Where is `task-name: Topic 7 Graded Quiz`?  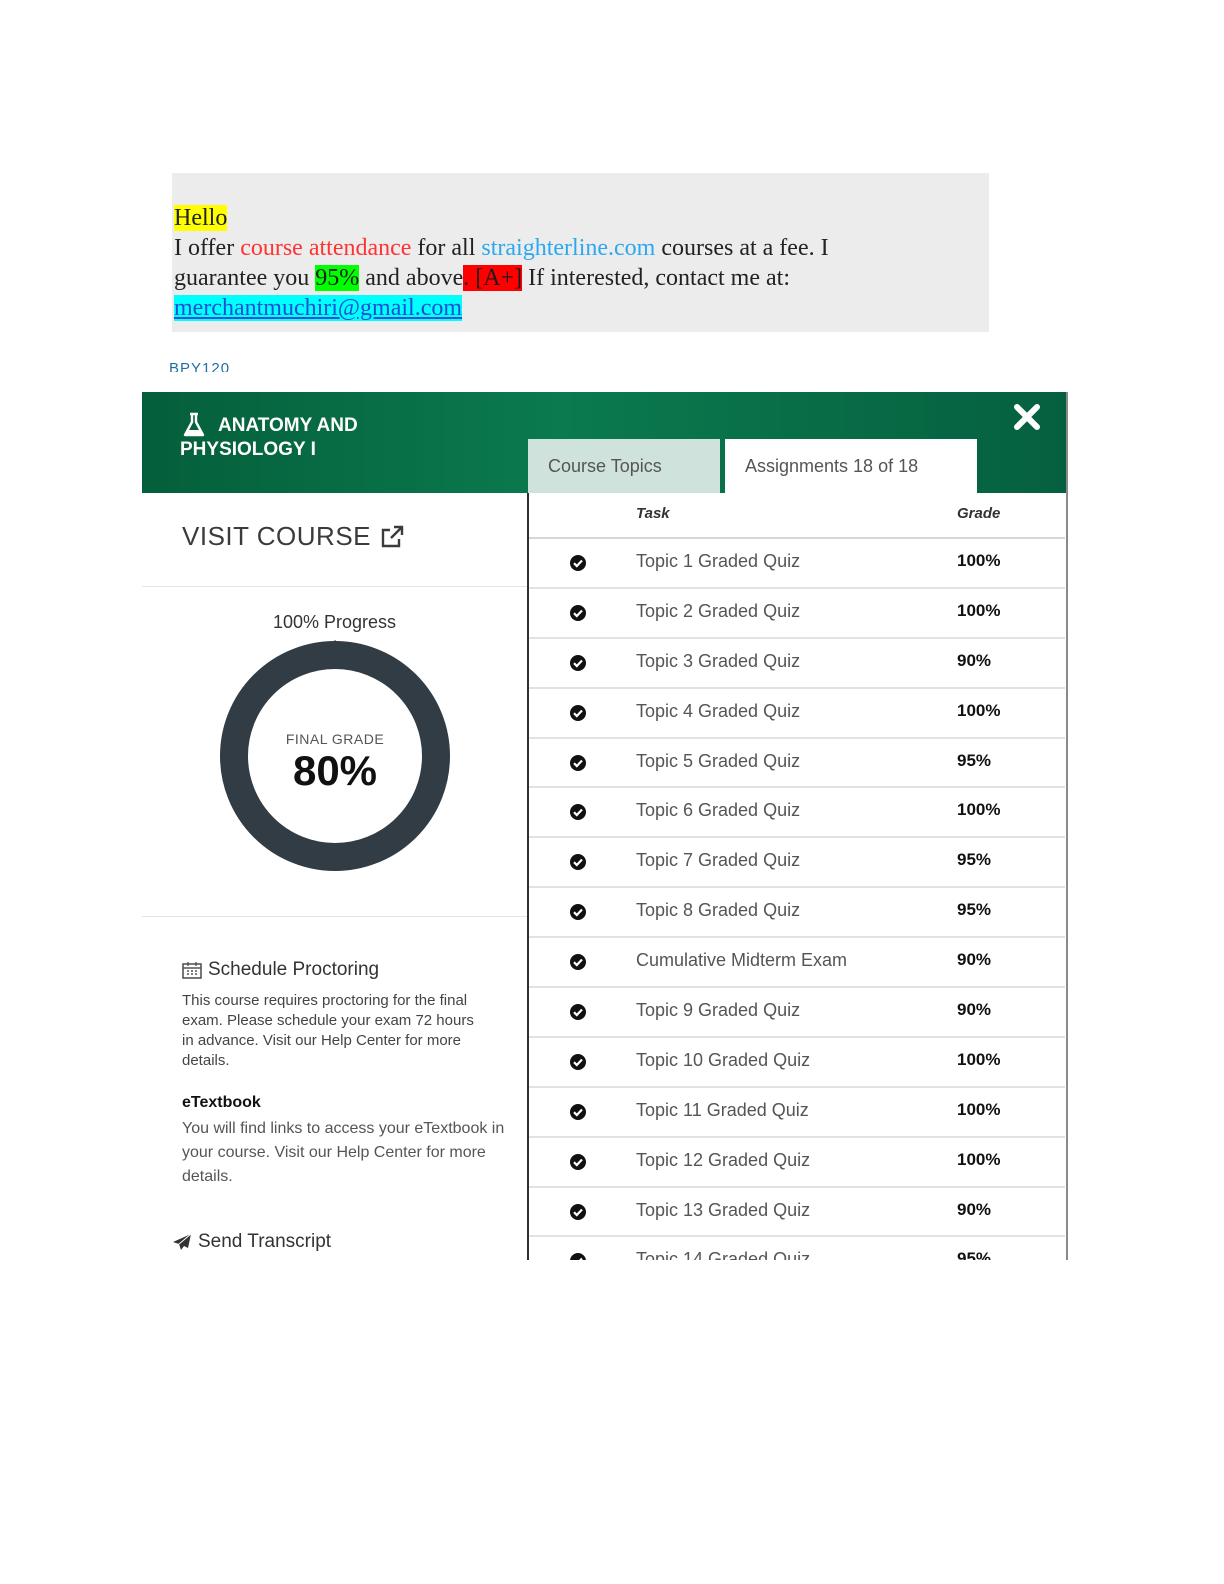
task-name: Topic 7 Graded Quiz is located at coordinates (718, 860).